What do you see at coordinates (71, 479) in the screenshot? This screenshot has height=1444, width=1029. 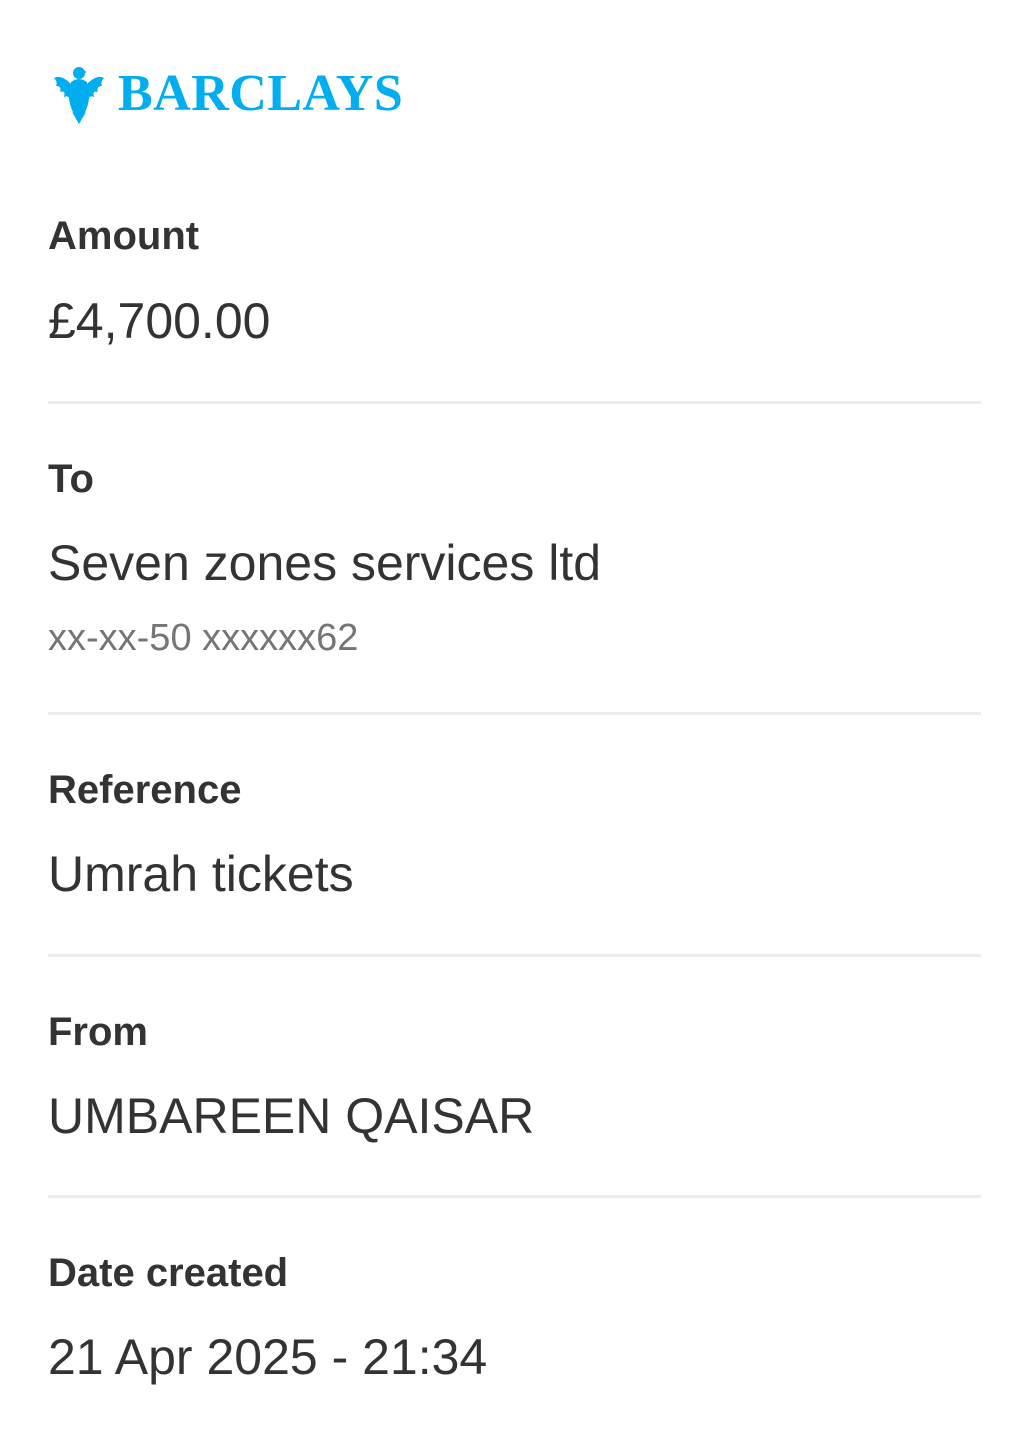 I see `to-label: To` at bounding box center [71, 479].